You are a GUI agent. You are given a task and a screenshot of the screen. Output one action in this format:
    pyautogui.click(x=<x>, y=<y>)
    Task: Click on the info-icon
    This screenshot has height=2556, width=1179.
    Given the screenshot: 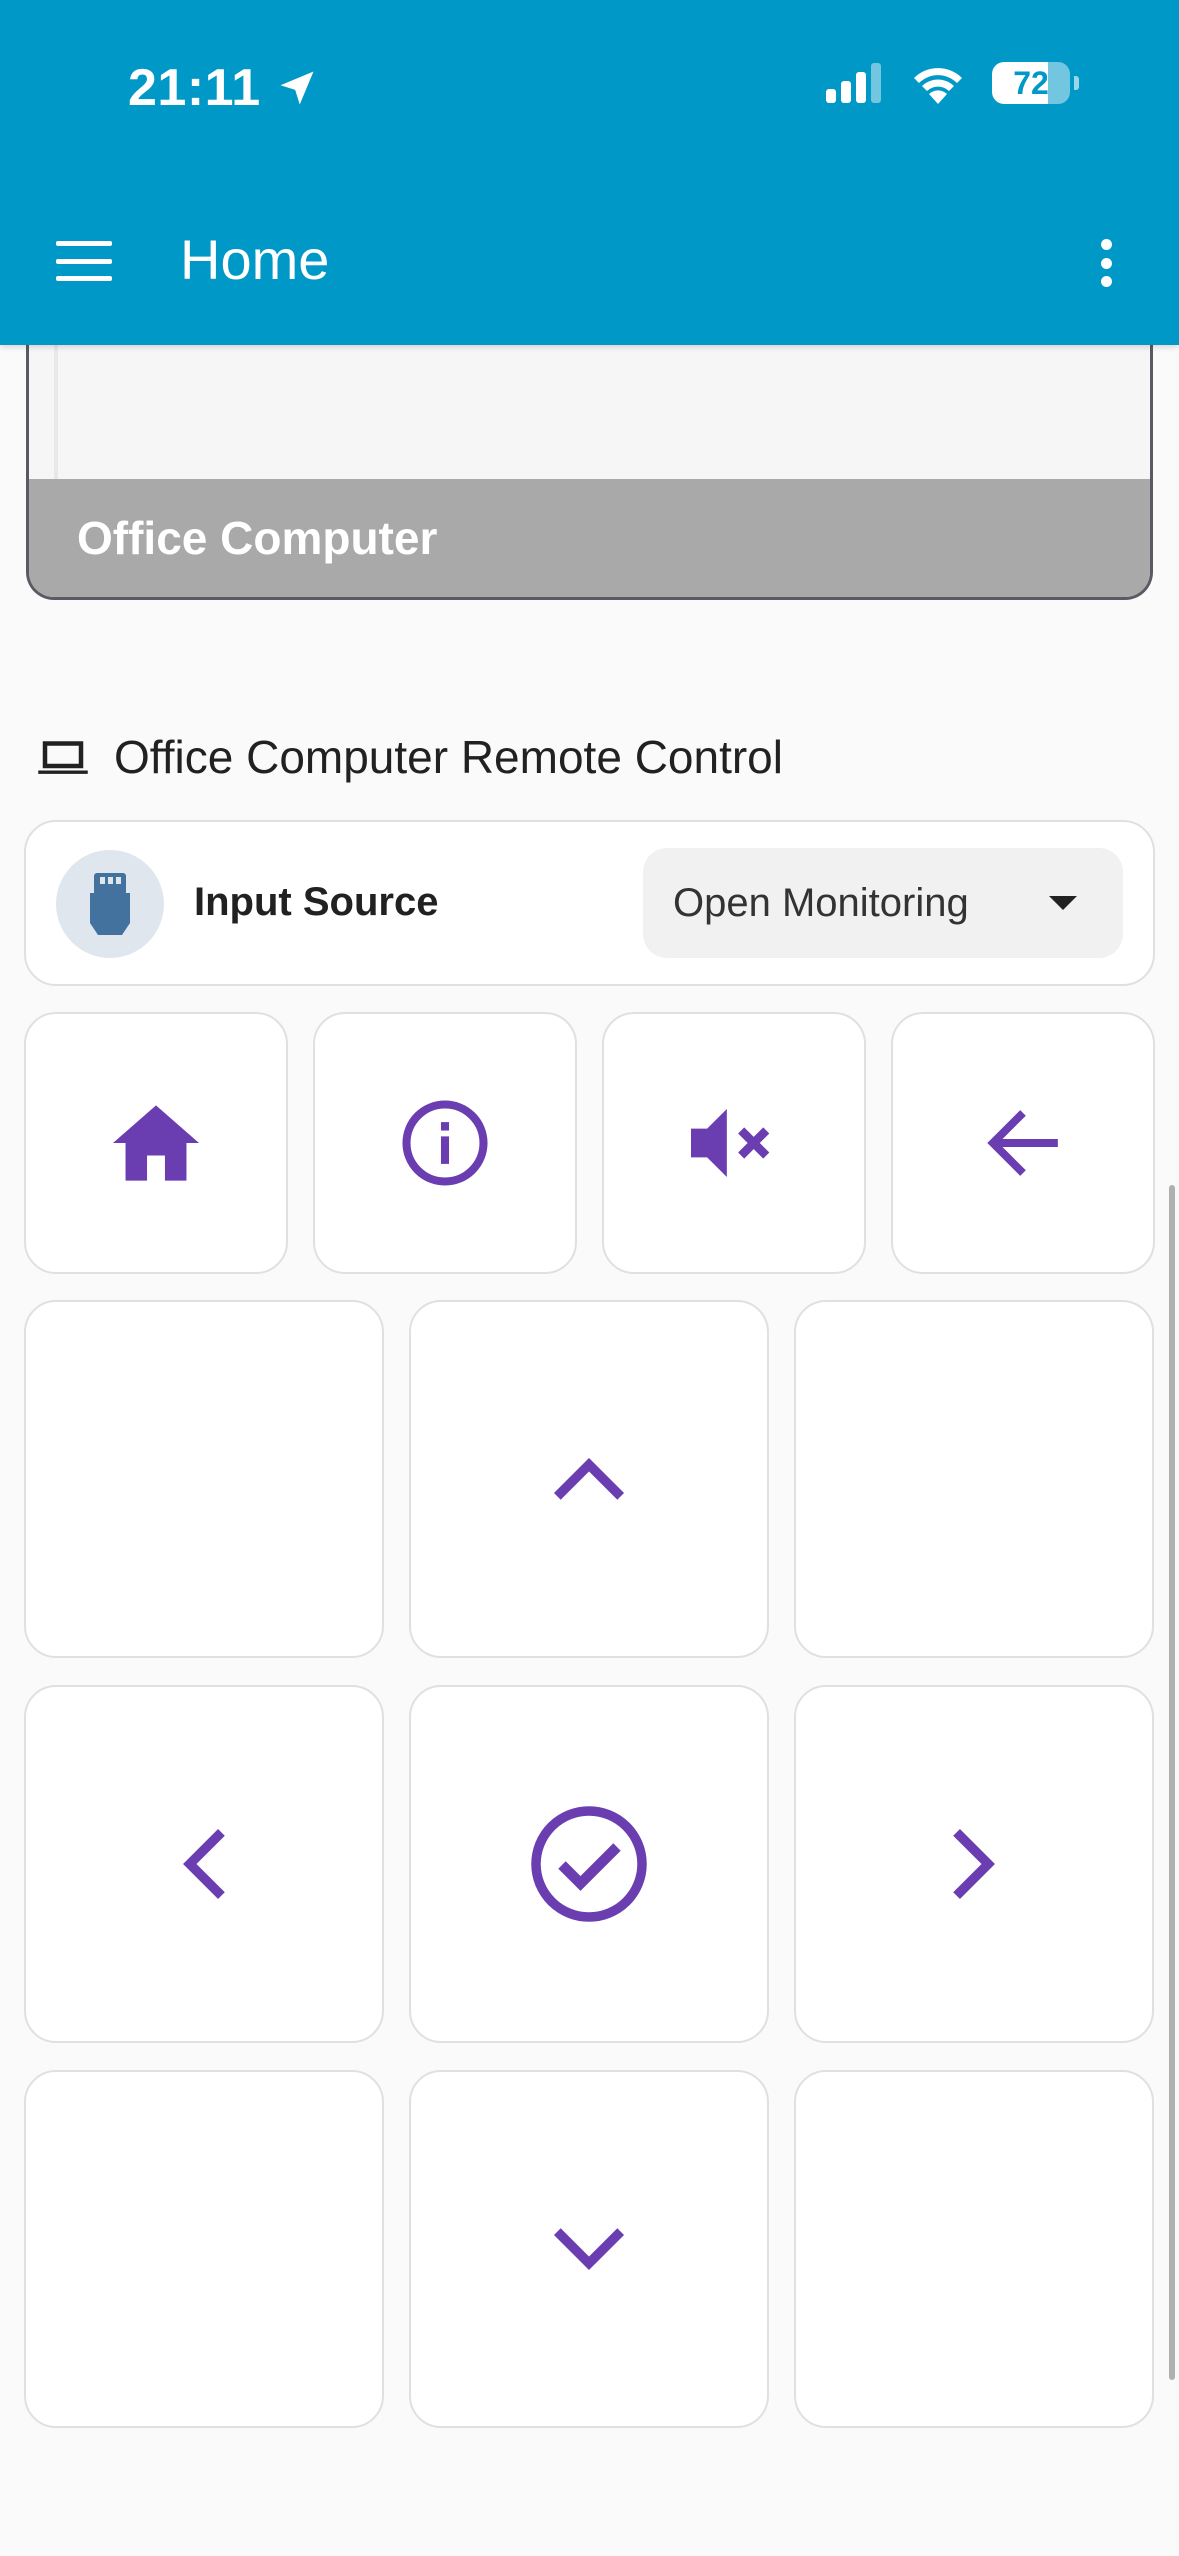 What is the action you would take?
    pyautogui.click(x=445, y=1143)
    